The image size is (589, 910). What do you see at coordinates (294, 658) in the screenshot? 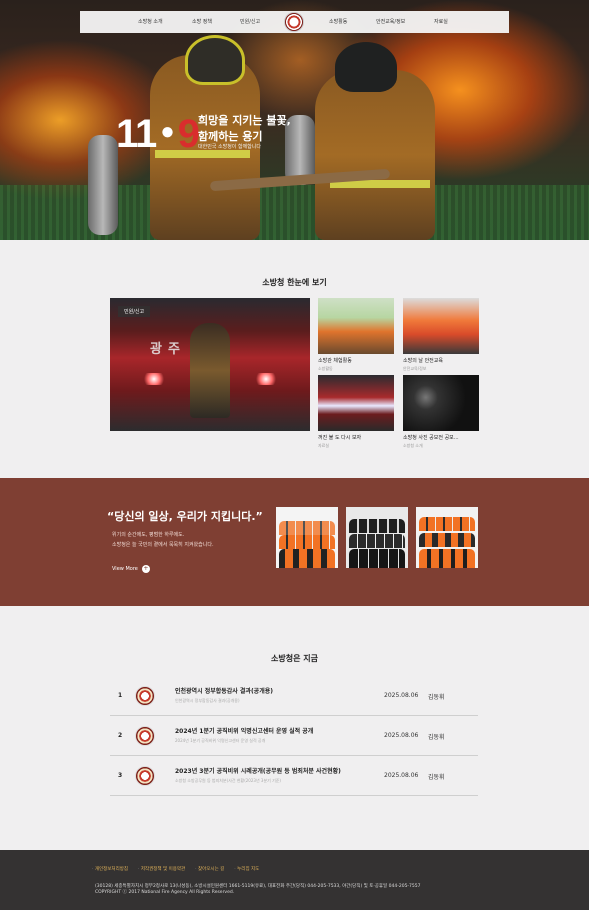
I see `news-section-title: 소방청은 지금` at bounding box center [294, 658].